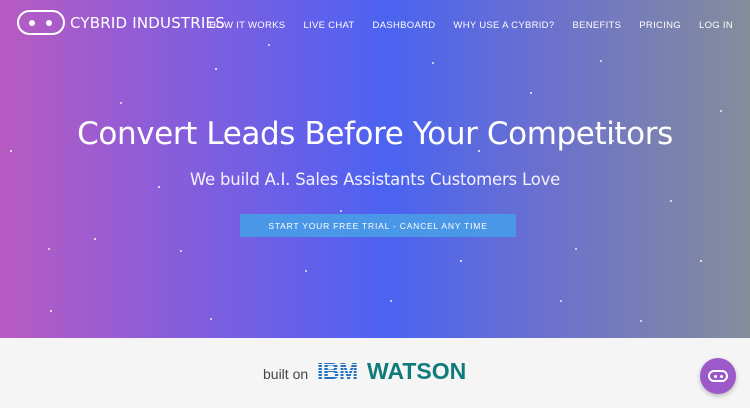  What do you see at coordinates (41, 22) in the screenshot?
I see `robot-face-icon` at bounding box center [41, 22].